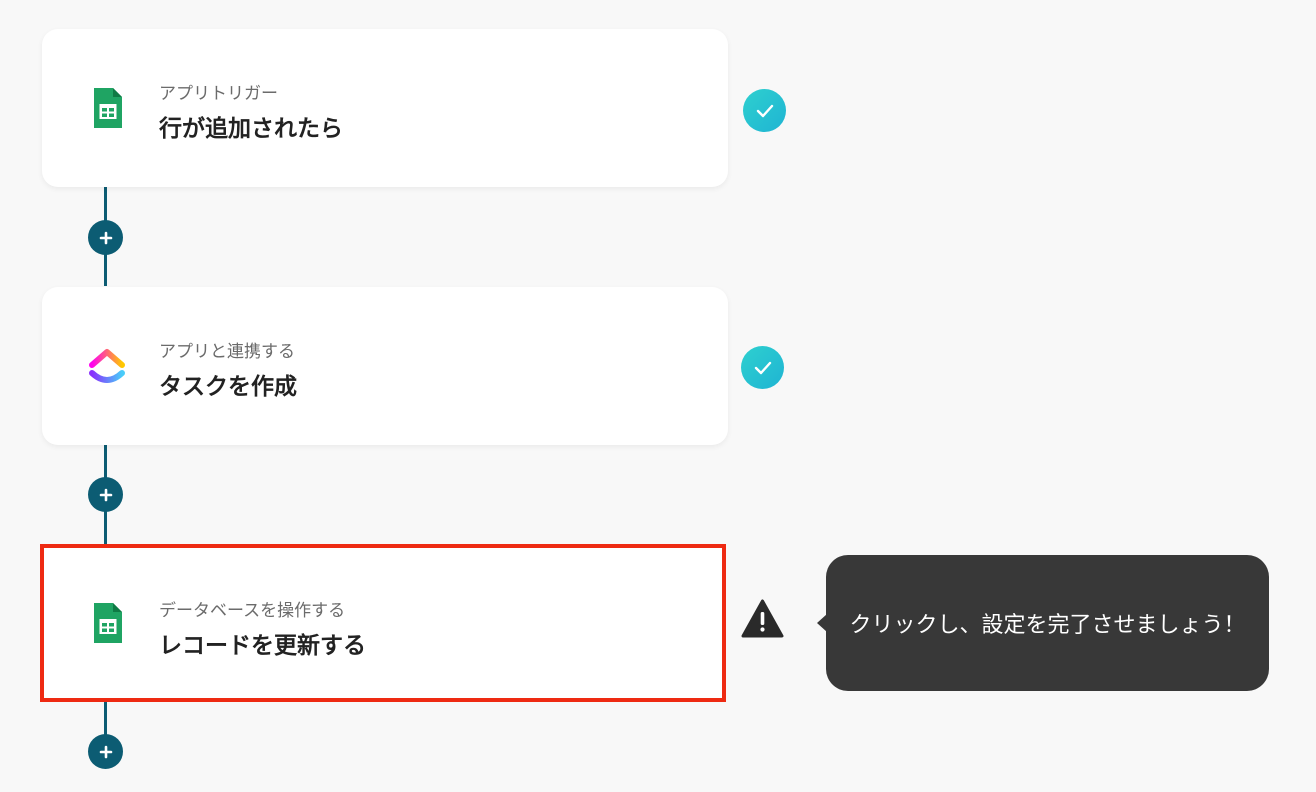 The width and height of the screenshot is (1316, 792). Describe the element at coordinates (385, 366) in the screenshot. I see `flow-step-card: アプリと連携する タスクを作成` at that location.